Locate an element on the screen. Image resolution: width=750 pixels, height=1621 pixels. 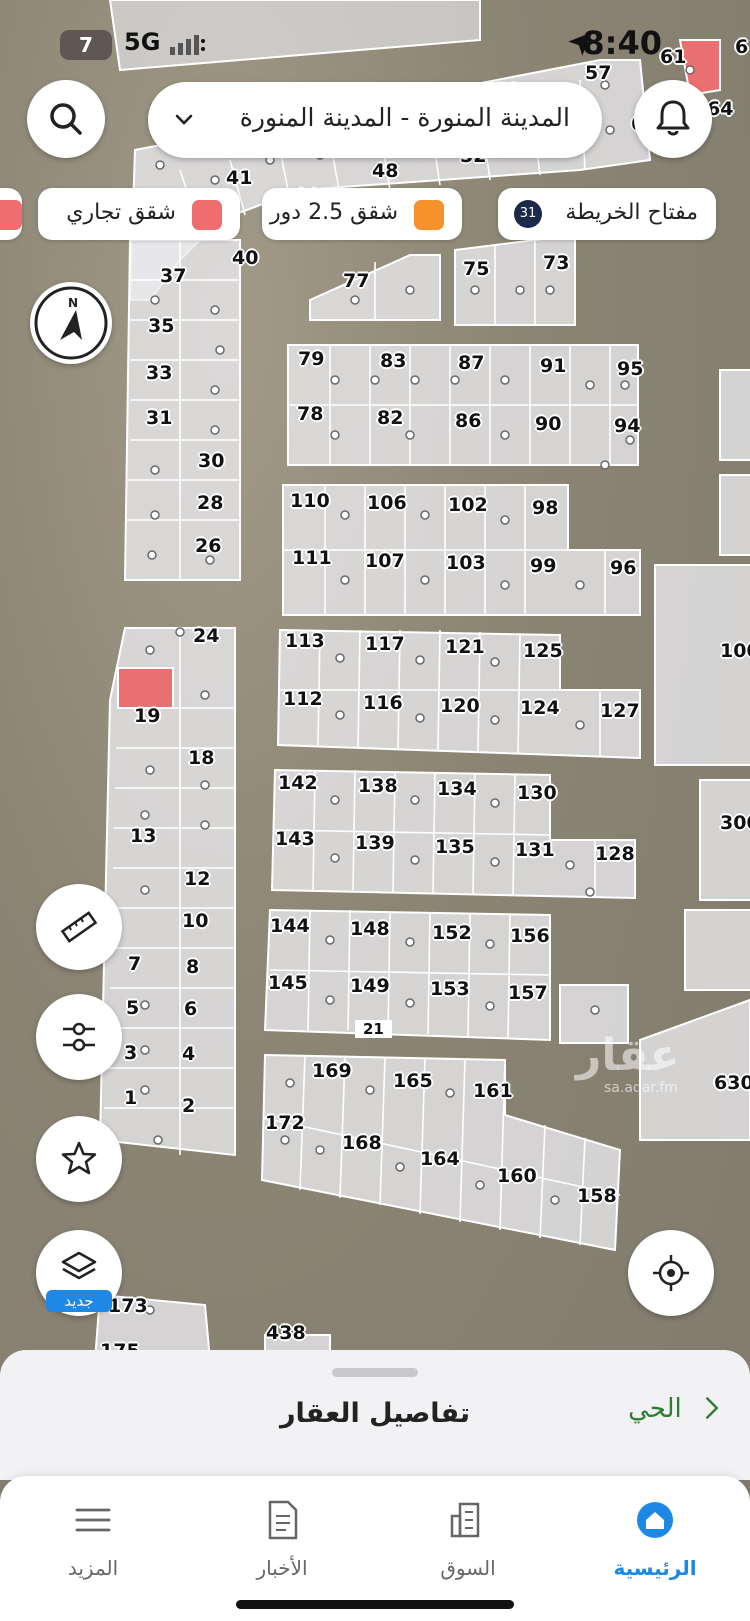
plot-label: 300 is located at coordinates (735, 823).